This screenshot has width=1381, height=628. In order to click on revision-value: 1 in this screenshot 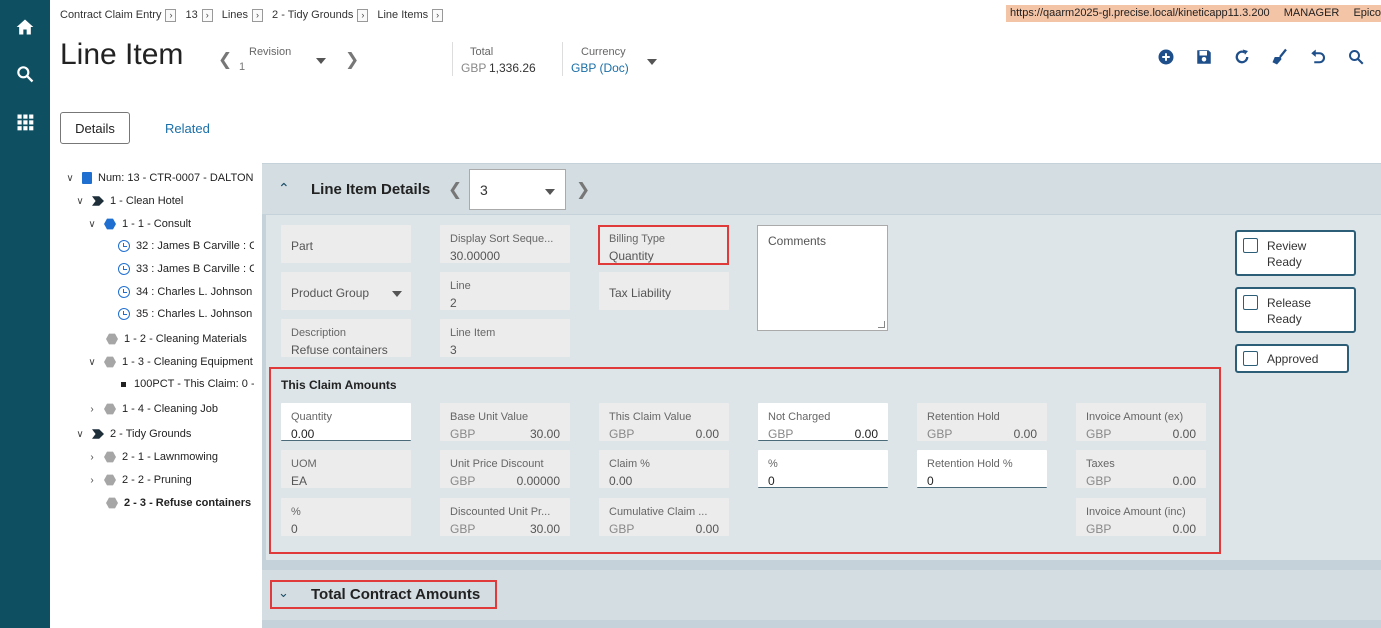, I will do `click(242, 67)`.